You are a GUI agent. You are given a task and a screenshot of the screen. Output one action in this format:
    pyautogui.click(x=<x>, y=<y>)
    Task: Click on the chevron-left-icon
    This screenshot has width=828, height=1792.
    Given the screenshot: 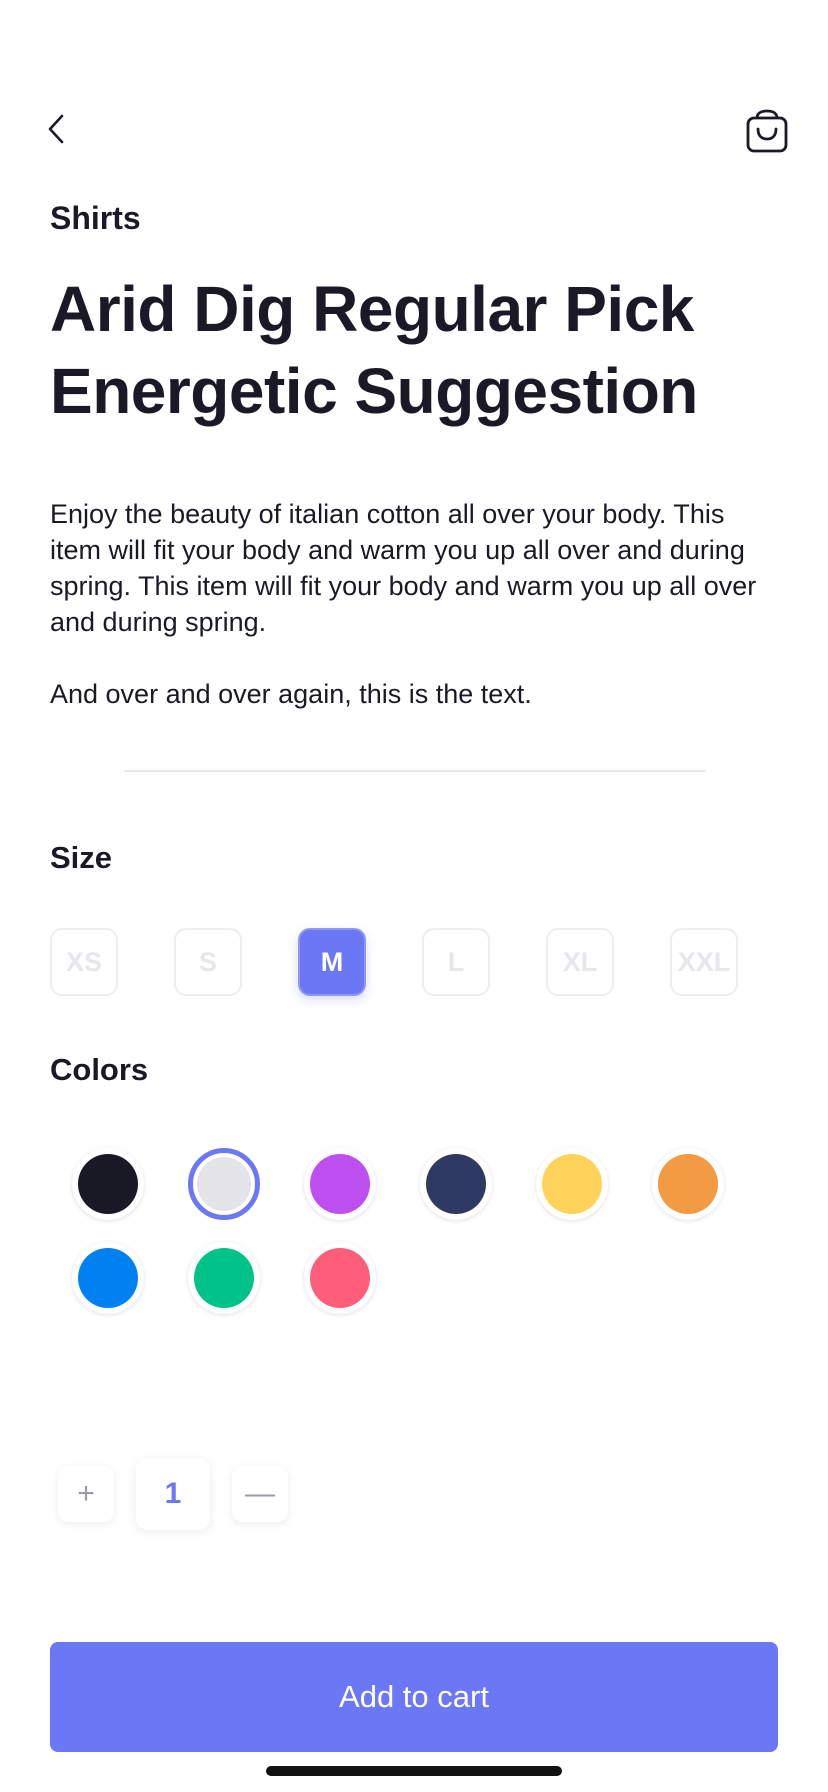 What is the action you would take?
    pyautogui.click(x=56, y=131)
    